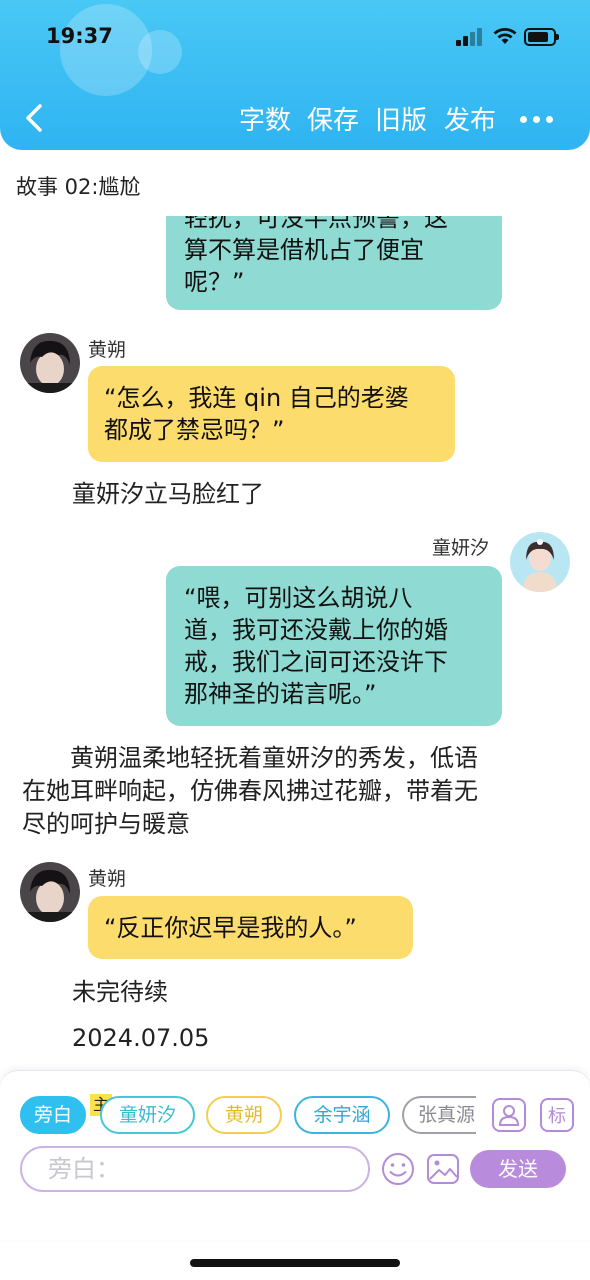  I want to click on publish-button: 发布, so click(470, 118).